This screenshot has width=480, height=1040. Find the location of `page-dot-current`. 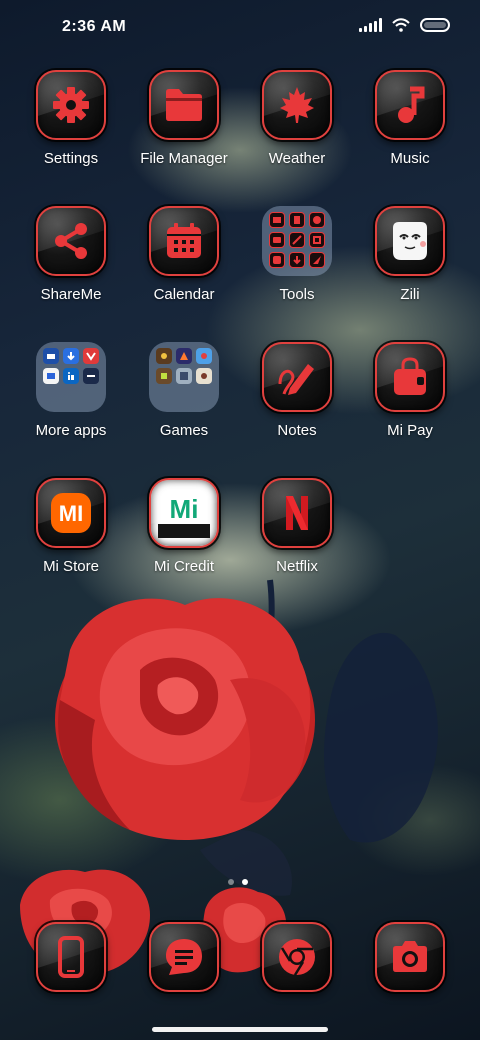

page-dot-current is located at coordinates (245, 882).